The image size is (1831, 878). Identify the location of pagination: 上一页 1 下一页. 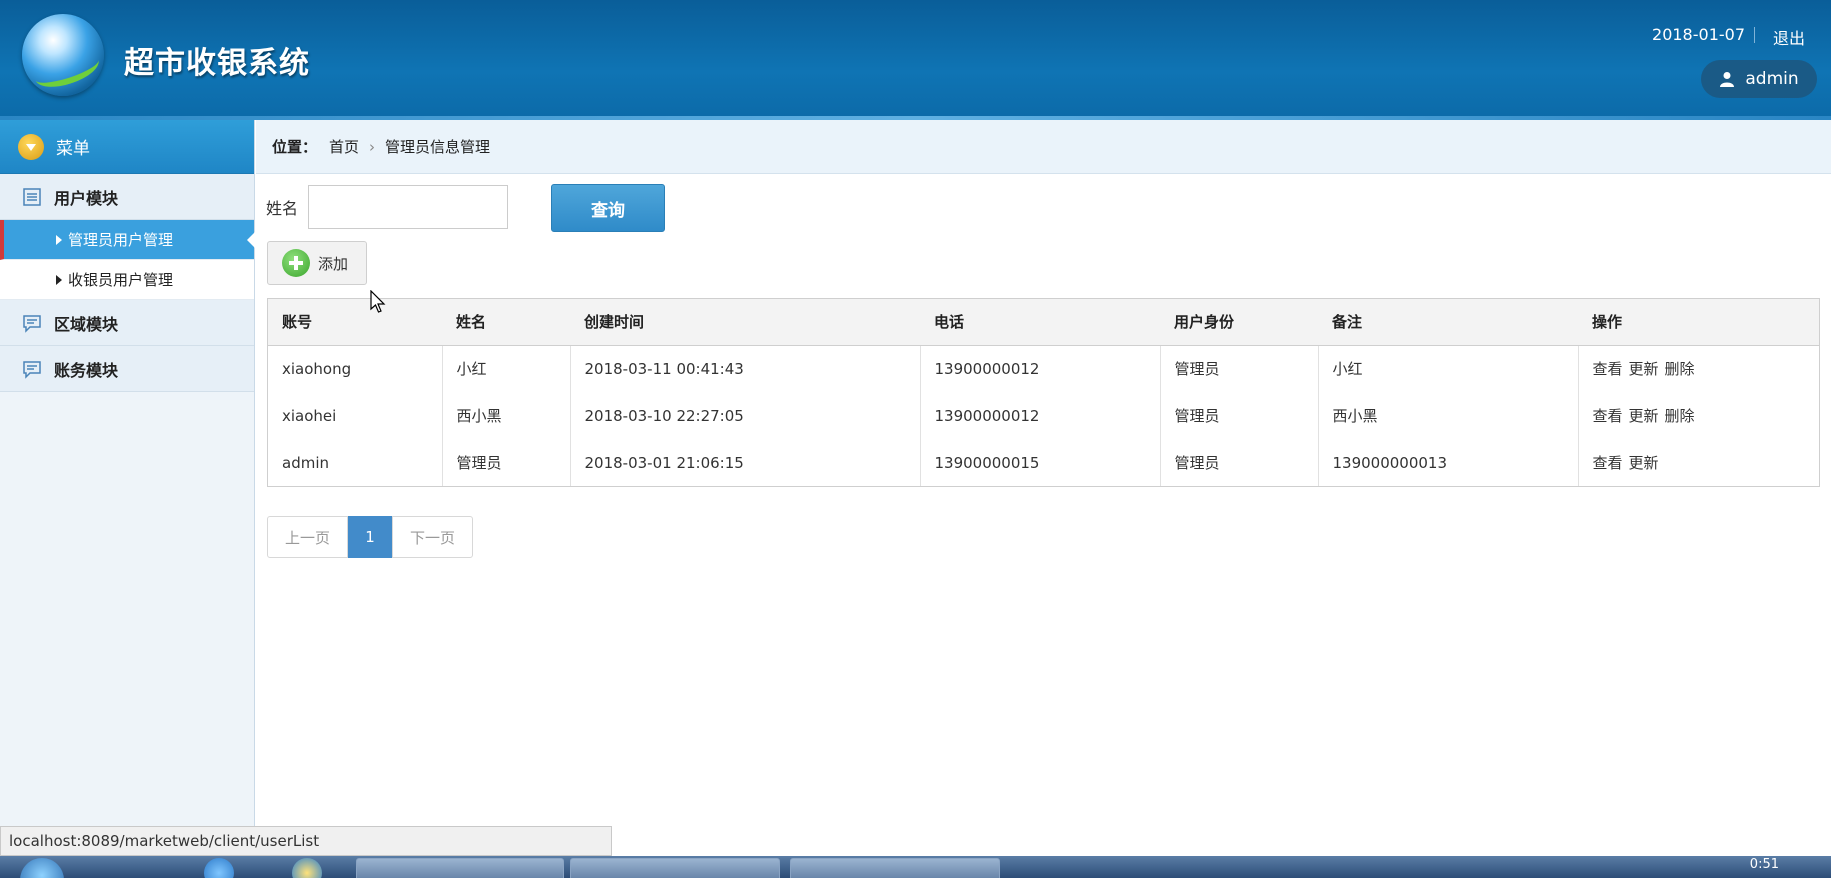
(370, 537).